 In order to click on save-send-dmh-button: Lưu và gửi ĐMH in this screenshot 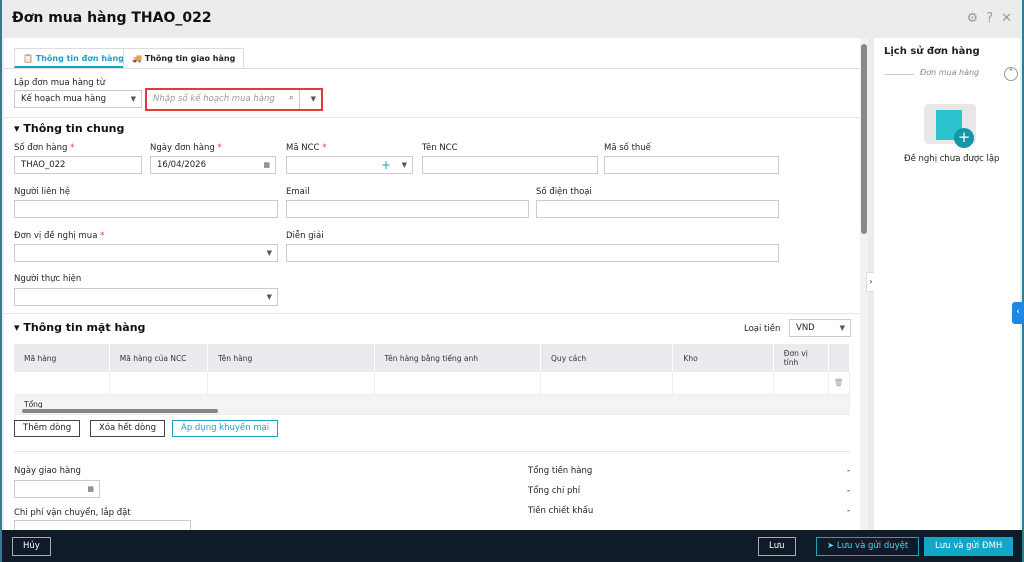, I will do `click(969, 546)`.